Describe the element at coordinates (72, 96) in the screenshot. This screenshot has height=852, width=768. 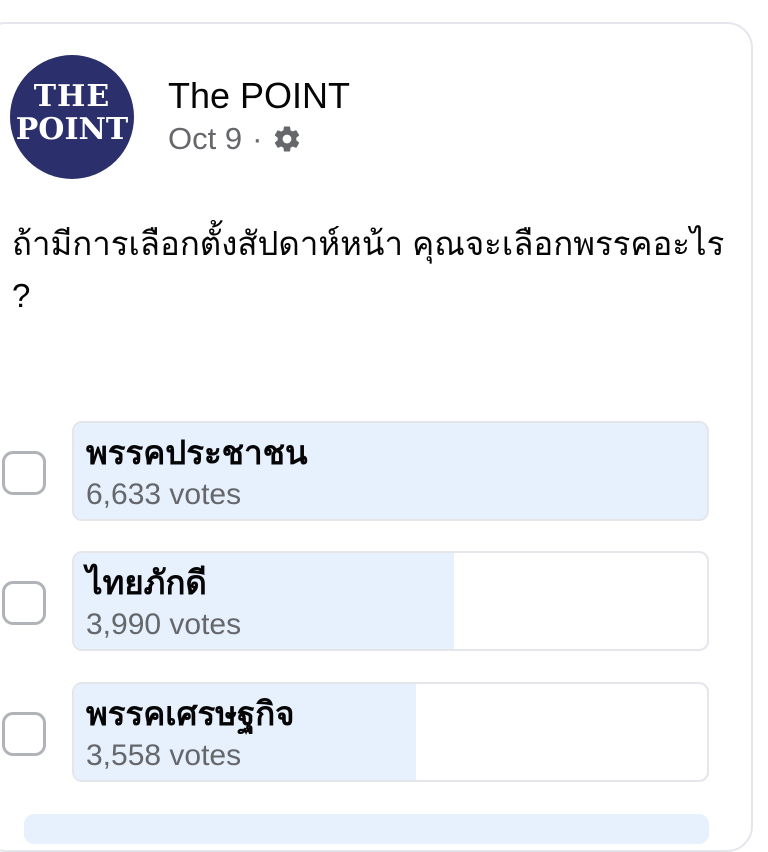
I see `avatar-logo-line1: THE` at that location.